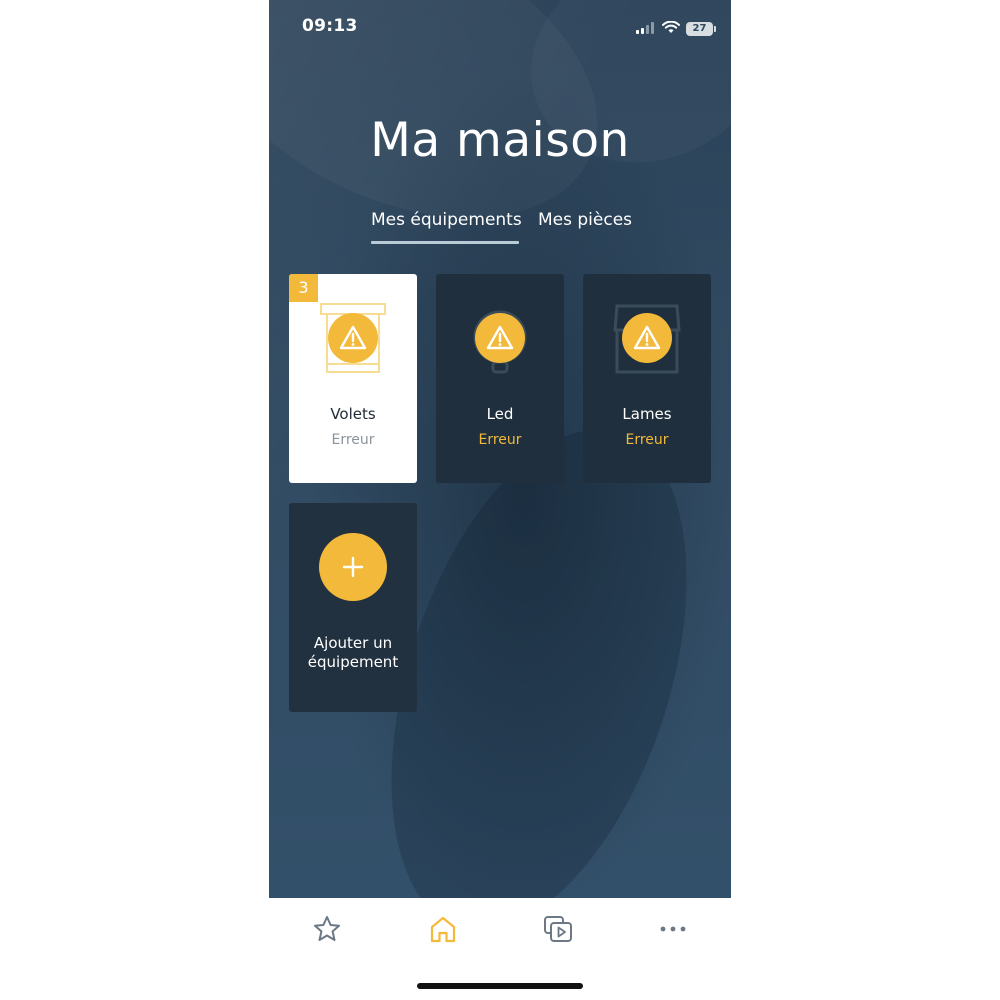  I want to click on add-device-card: Ajouter un équipement, so click(353, 607).